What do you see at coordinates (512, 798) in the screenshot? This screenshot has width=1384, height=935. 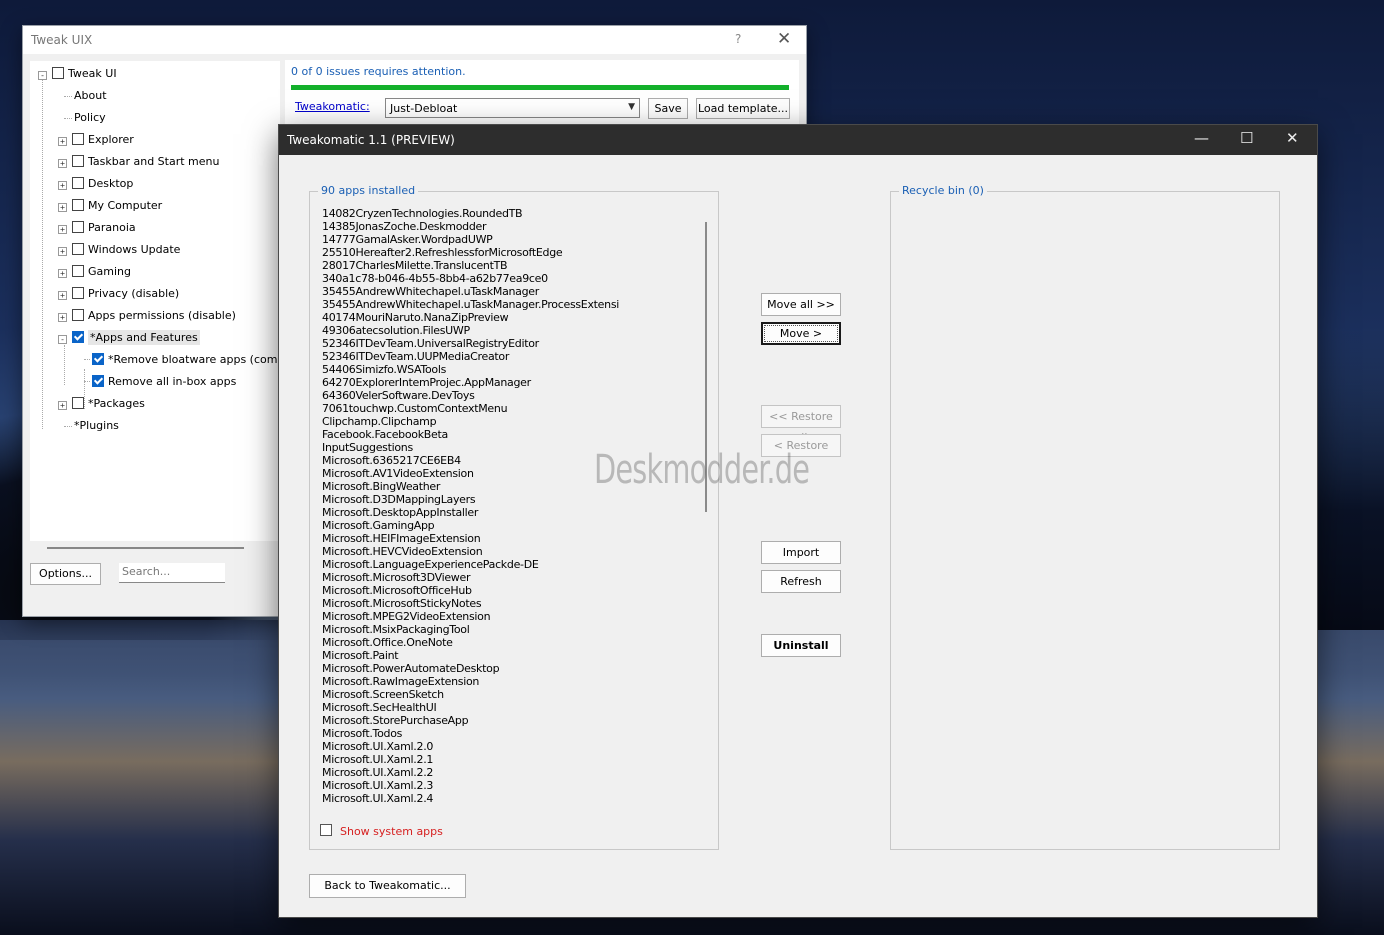 I see `list-item: Microsoft.UI.Xaml.2.4` at bounding box center [512, 798].